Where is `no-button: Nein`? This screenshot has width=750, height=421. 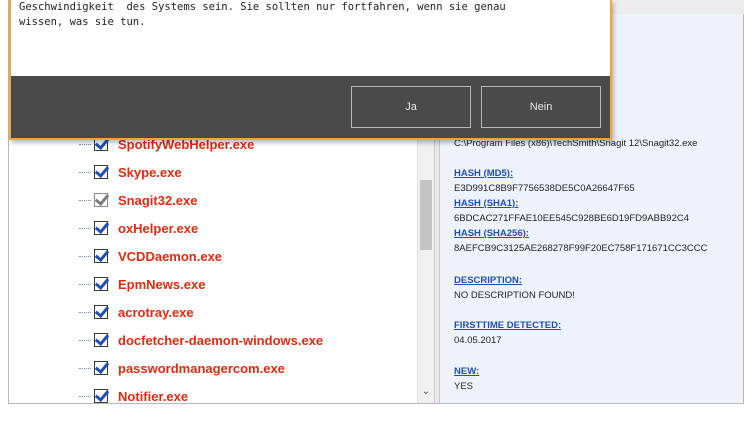 no-button: Nein is located at coordinates (541, 107).